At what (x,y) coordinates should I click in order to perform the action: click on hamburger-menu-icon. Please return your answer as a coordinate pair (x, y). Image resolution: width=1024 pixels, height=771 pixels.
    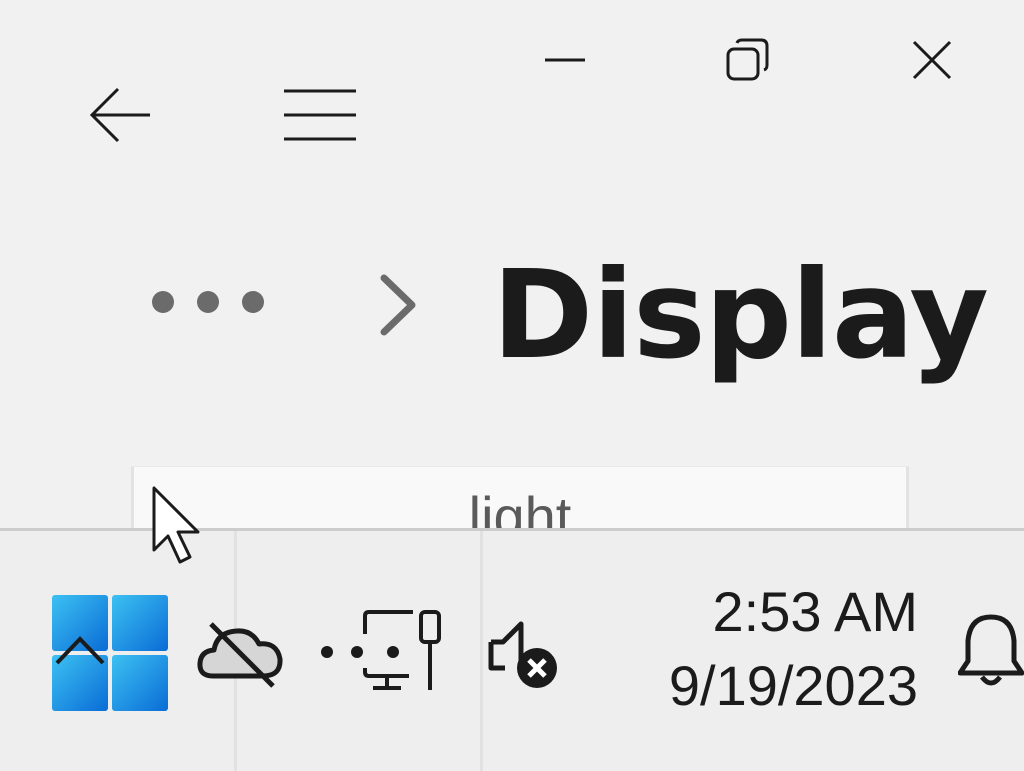
    Looking at the image, I should click on (319, 115).